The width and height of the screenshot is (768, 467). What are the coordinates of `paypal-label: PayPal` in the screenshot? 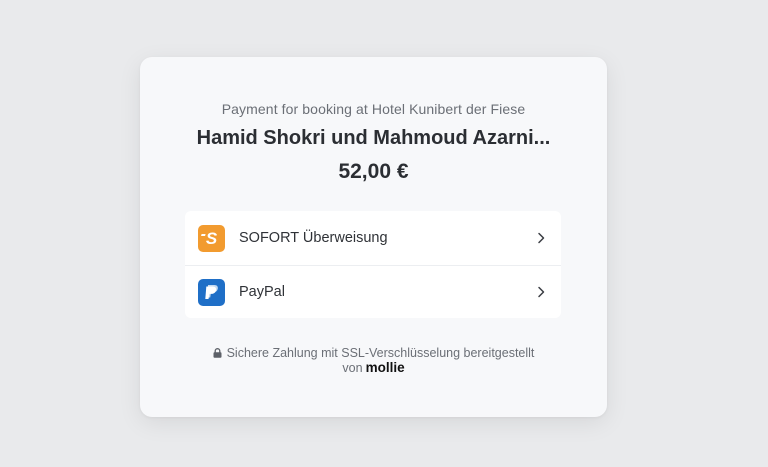 It's located at (262, 292).